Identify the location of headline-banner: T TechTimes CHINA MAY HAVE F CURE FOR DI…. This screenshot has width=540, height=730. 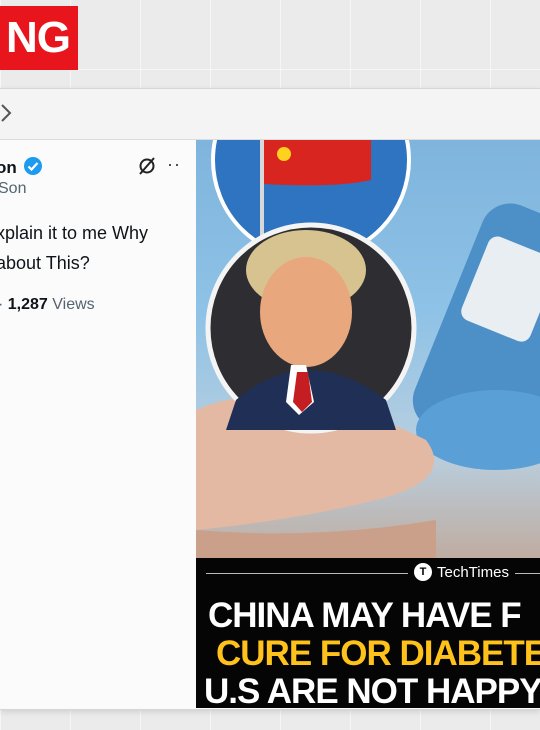
(368, 633).